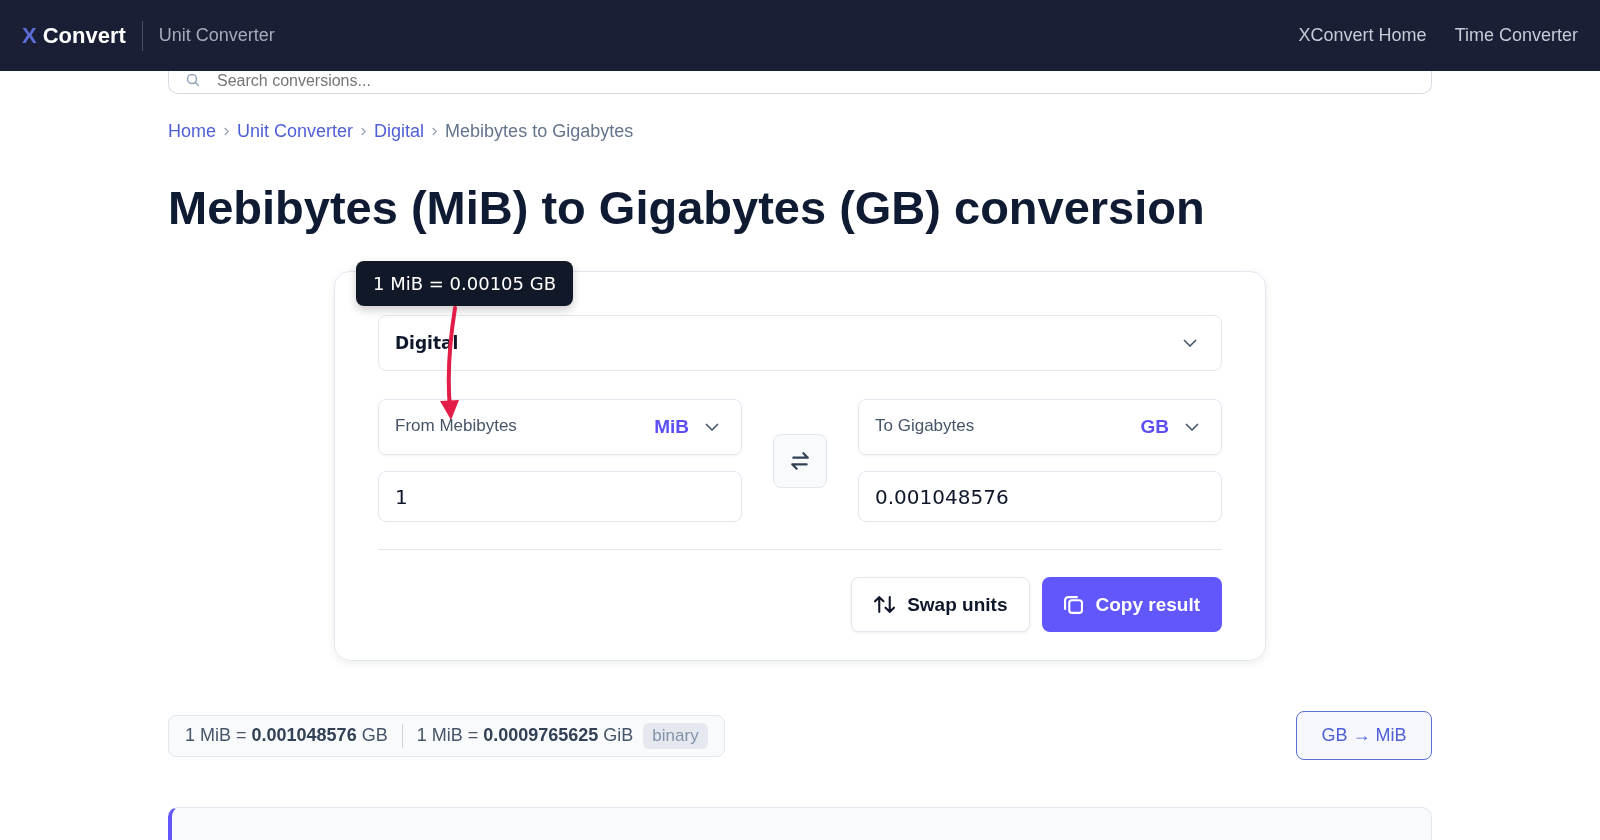 Image resolution: width=1600 pixels, height=840 pixels. I want to click on tooltip: 1 MiB = 0.00105 GB, so click(465, 283).